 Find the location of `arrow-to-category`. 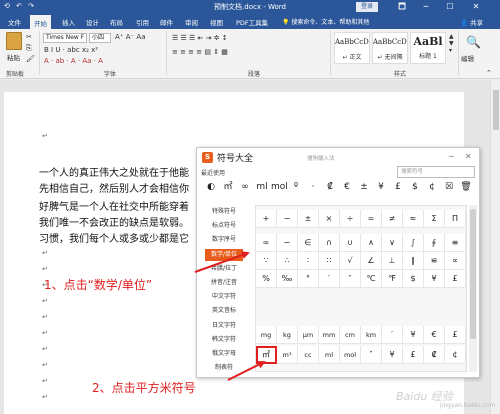

arrow-to-category is located at coordinates (222, 262).